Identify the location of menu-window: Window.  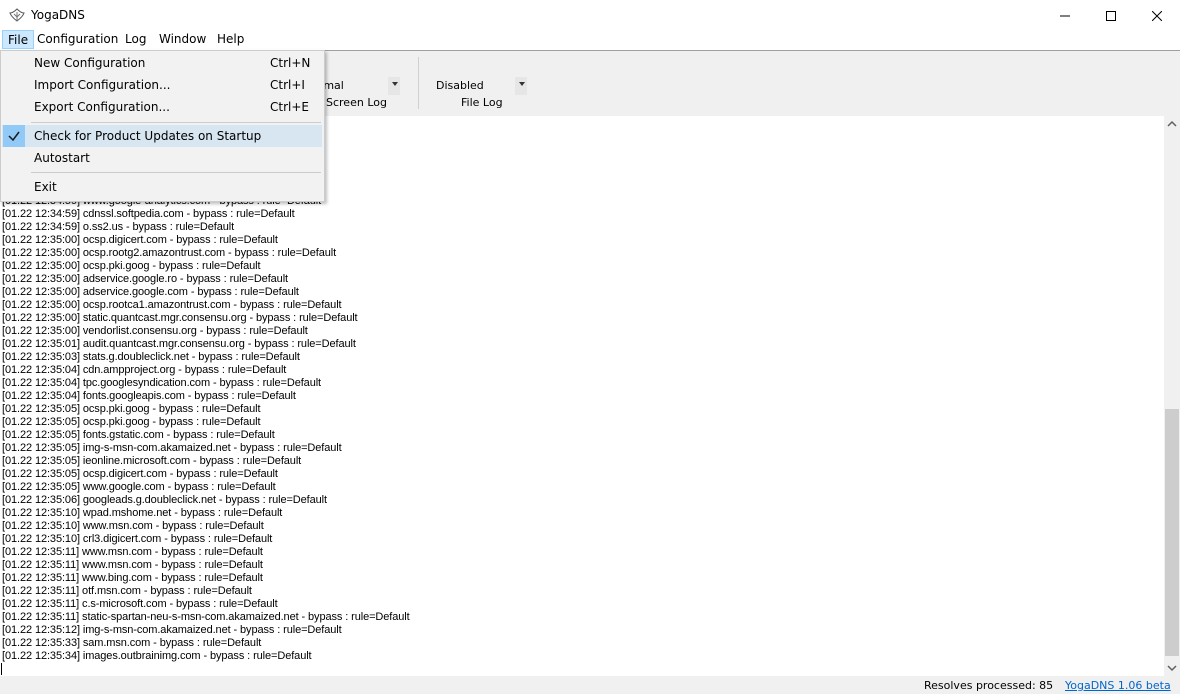
(182, 39).